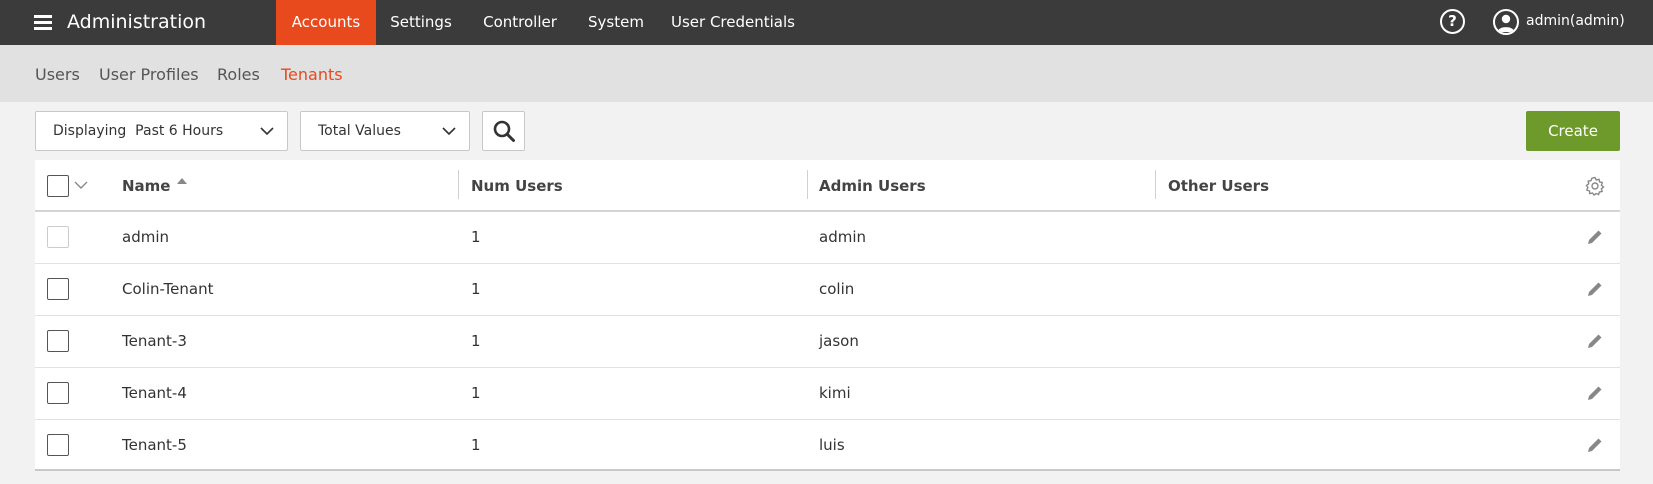 The height and width of the screenshot is (484, 1653). I want to click on table-row: Tenant-3 1 jason, so click(827, 342).